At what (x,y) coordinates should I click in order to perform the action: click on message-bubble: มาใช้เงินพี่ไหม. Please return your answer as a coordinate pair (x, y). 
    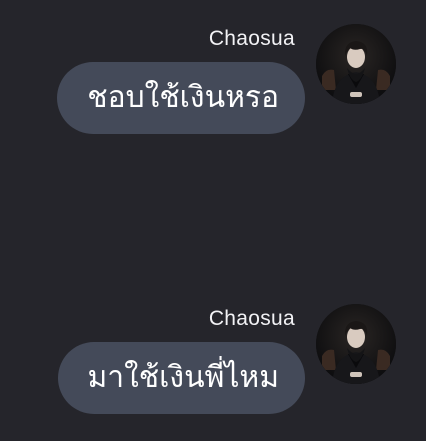
    Looking at the image, I should click on (181, 378).